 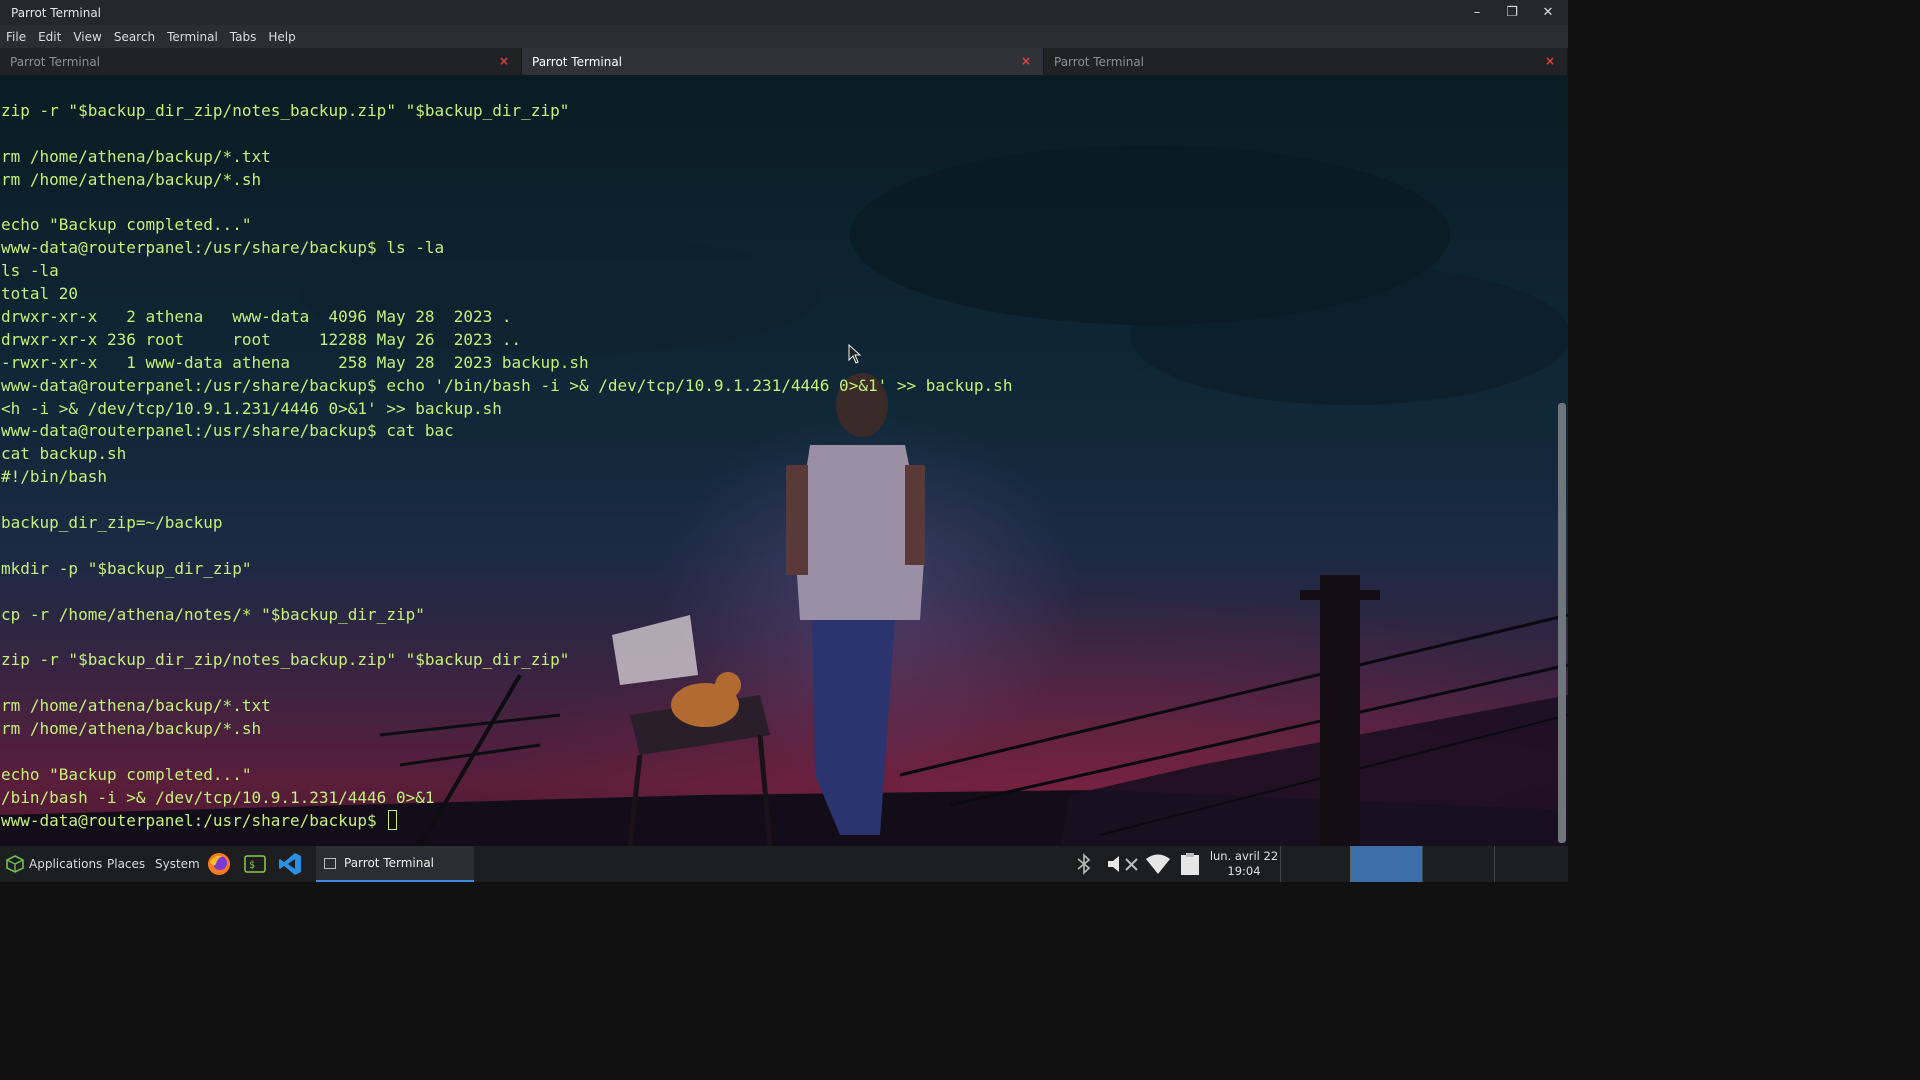 What do you see at coordinates (784, 12) in the screenshot?
I see `window-titlebar: Parrot Terminal – ❐ ✕` at bounding box center [784, 12].